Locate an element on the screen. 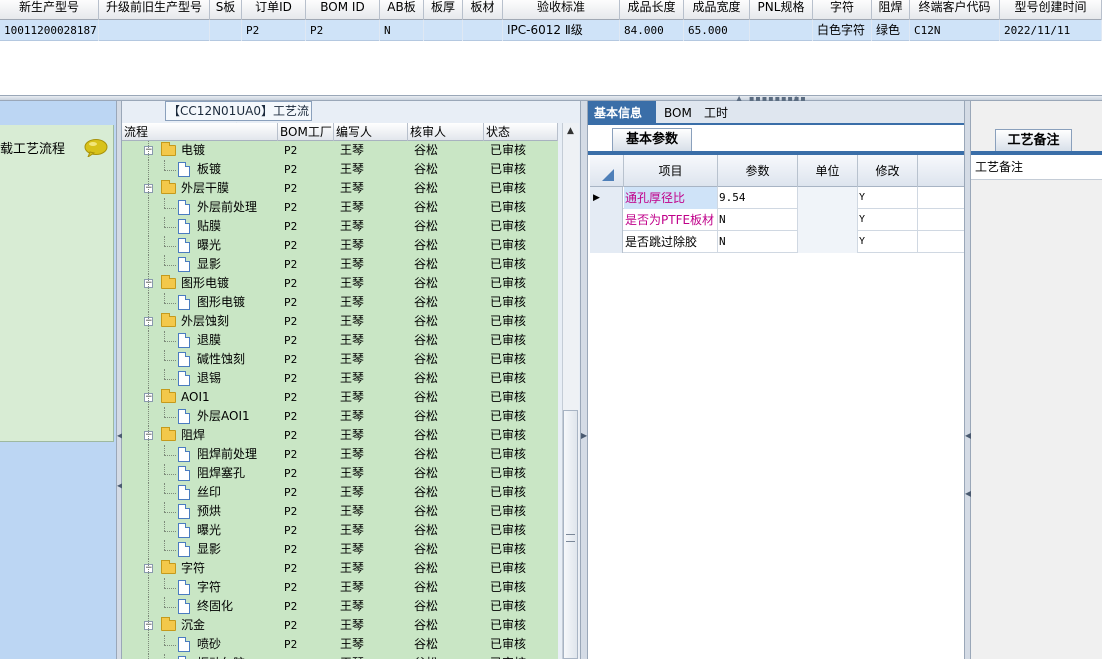  tree-step-row: 字符 P2 王琴 谷松 已审核 is located at coordinates (340, 587).